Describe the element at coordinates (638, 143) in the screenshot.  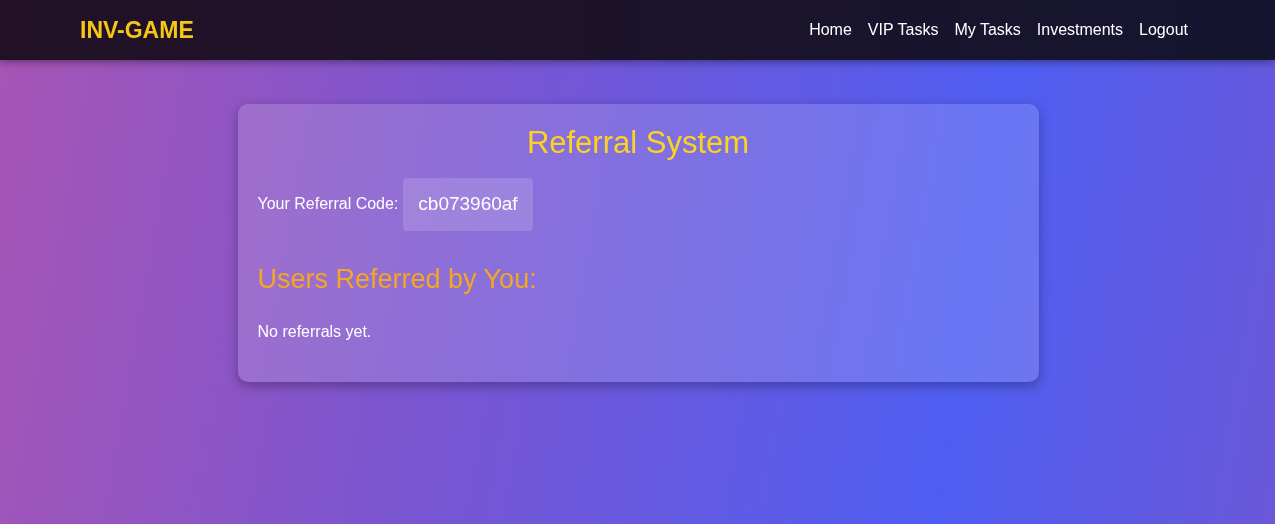
I see `card-title: Referral System` at that location.